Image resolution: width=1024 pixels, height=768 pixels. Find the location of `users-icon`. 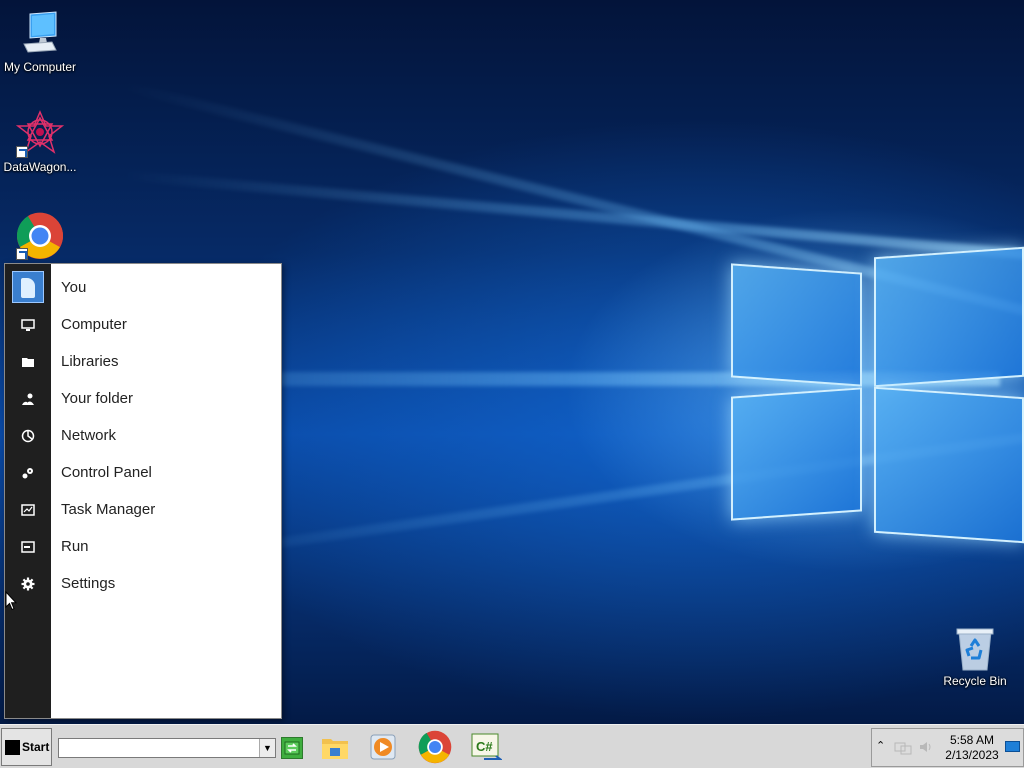

users-icon is located at coordinates (28, 398).